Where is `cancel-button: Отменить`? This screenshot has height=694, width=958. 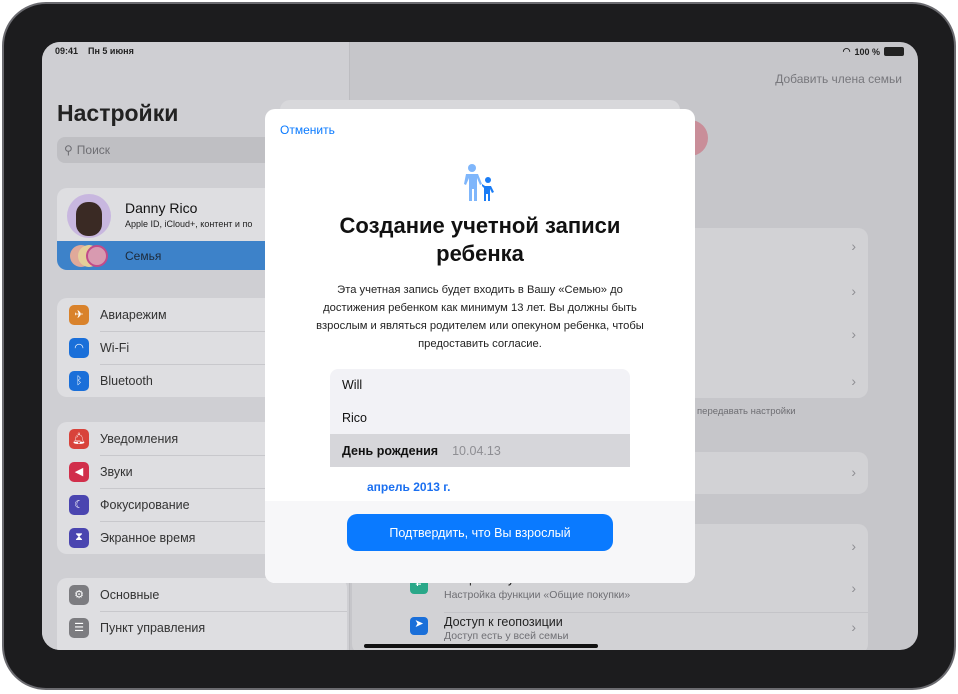
cancel-button: Отменить is located at coordinates (307, 130).